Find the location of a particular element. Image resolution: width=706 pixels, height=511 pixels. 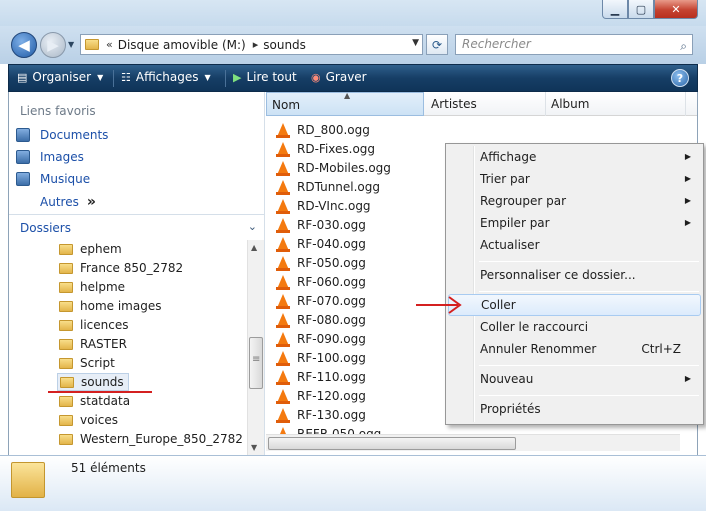

file-name: RF-110.ogg is located at coordinates (331, 376).